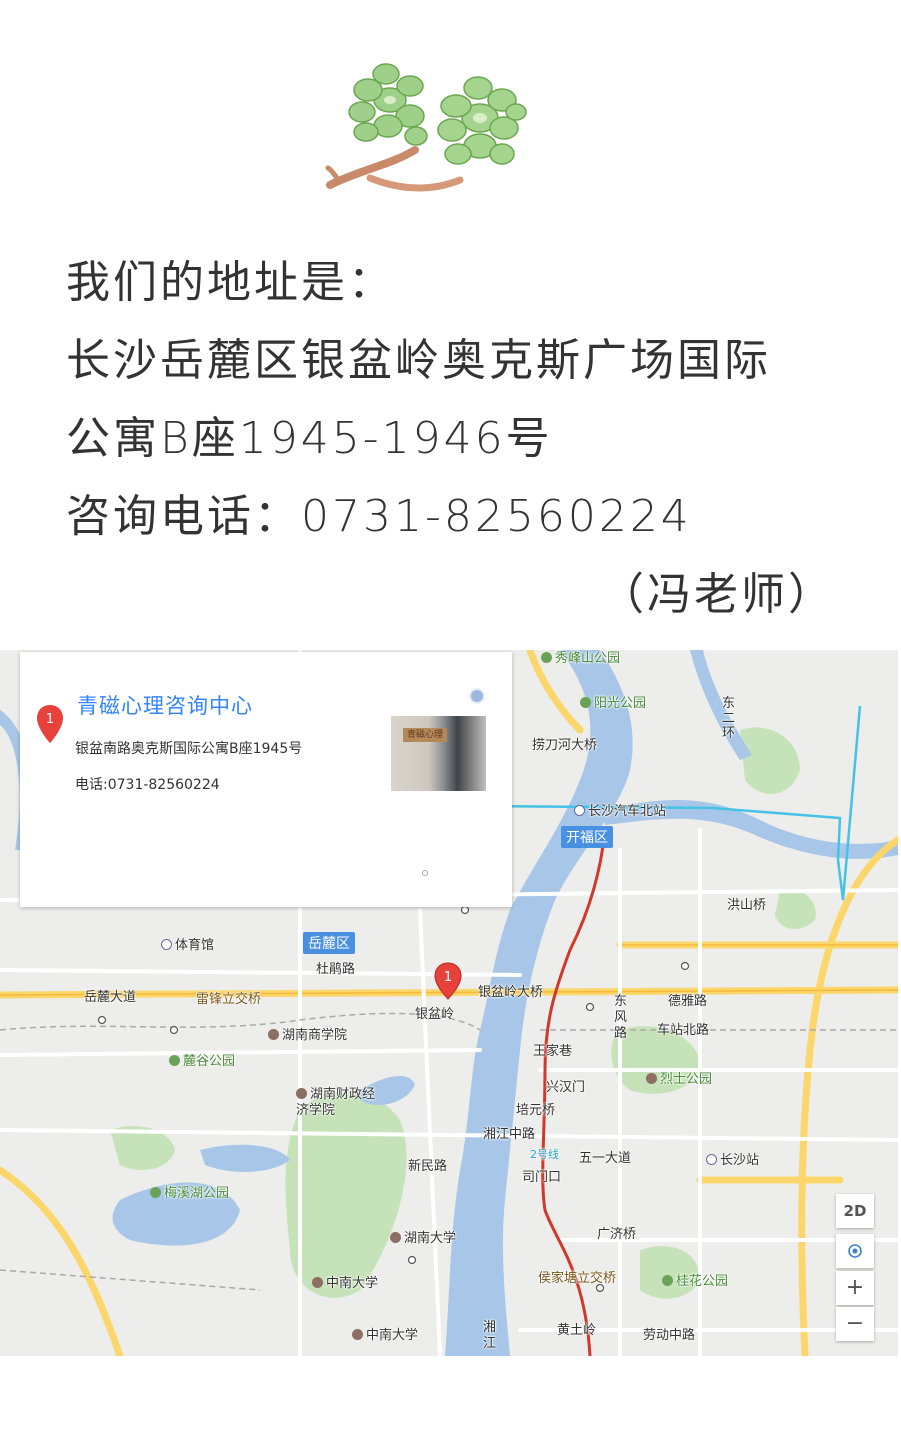 This screenshot has width=901, height=1453. What do you see at coordinates (202, 1059) in the screenshot?
I see `label-lugu-park: 麓谷公园` at bounding box center [202, 1059].